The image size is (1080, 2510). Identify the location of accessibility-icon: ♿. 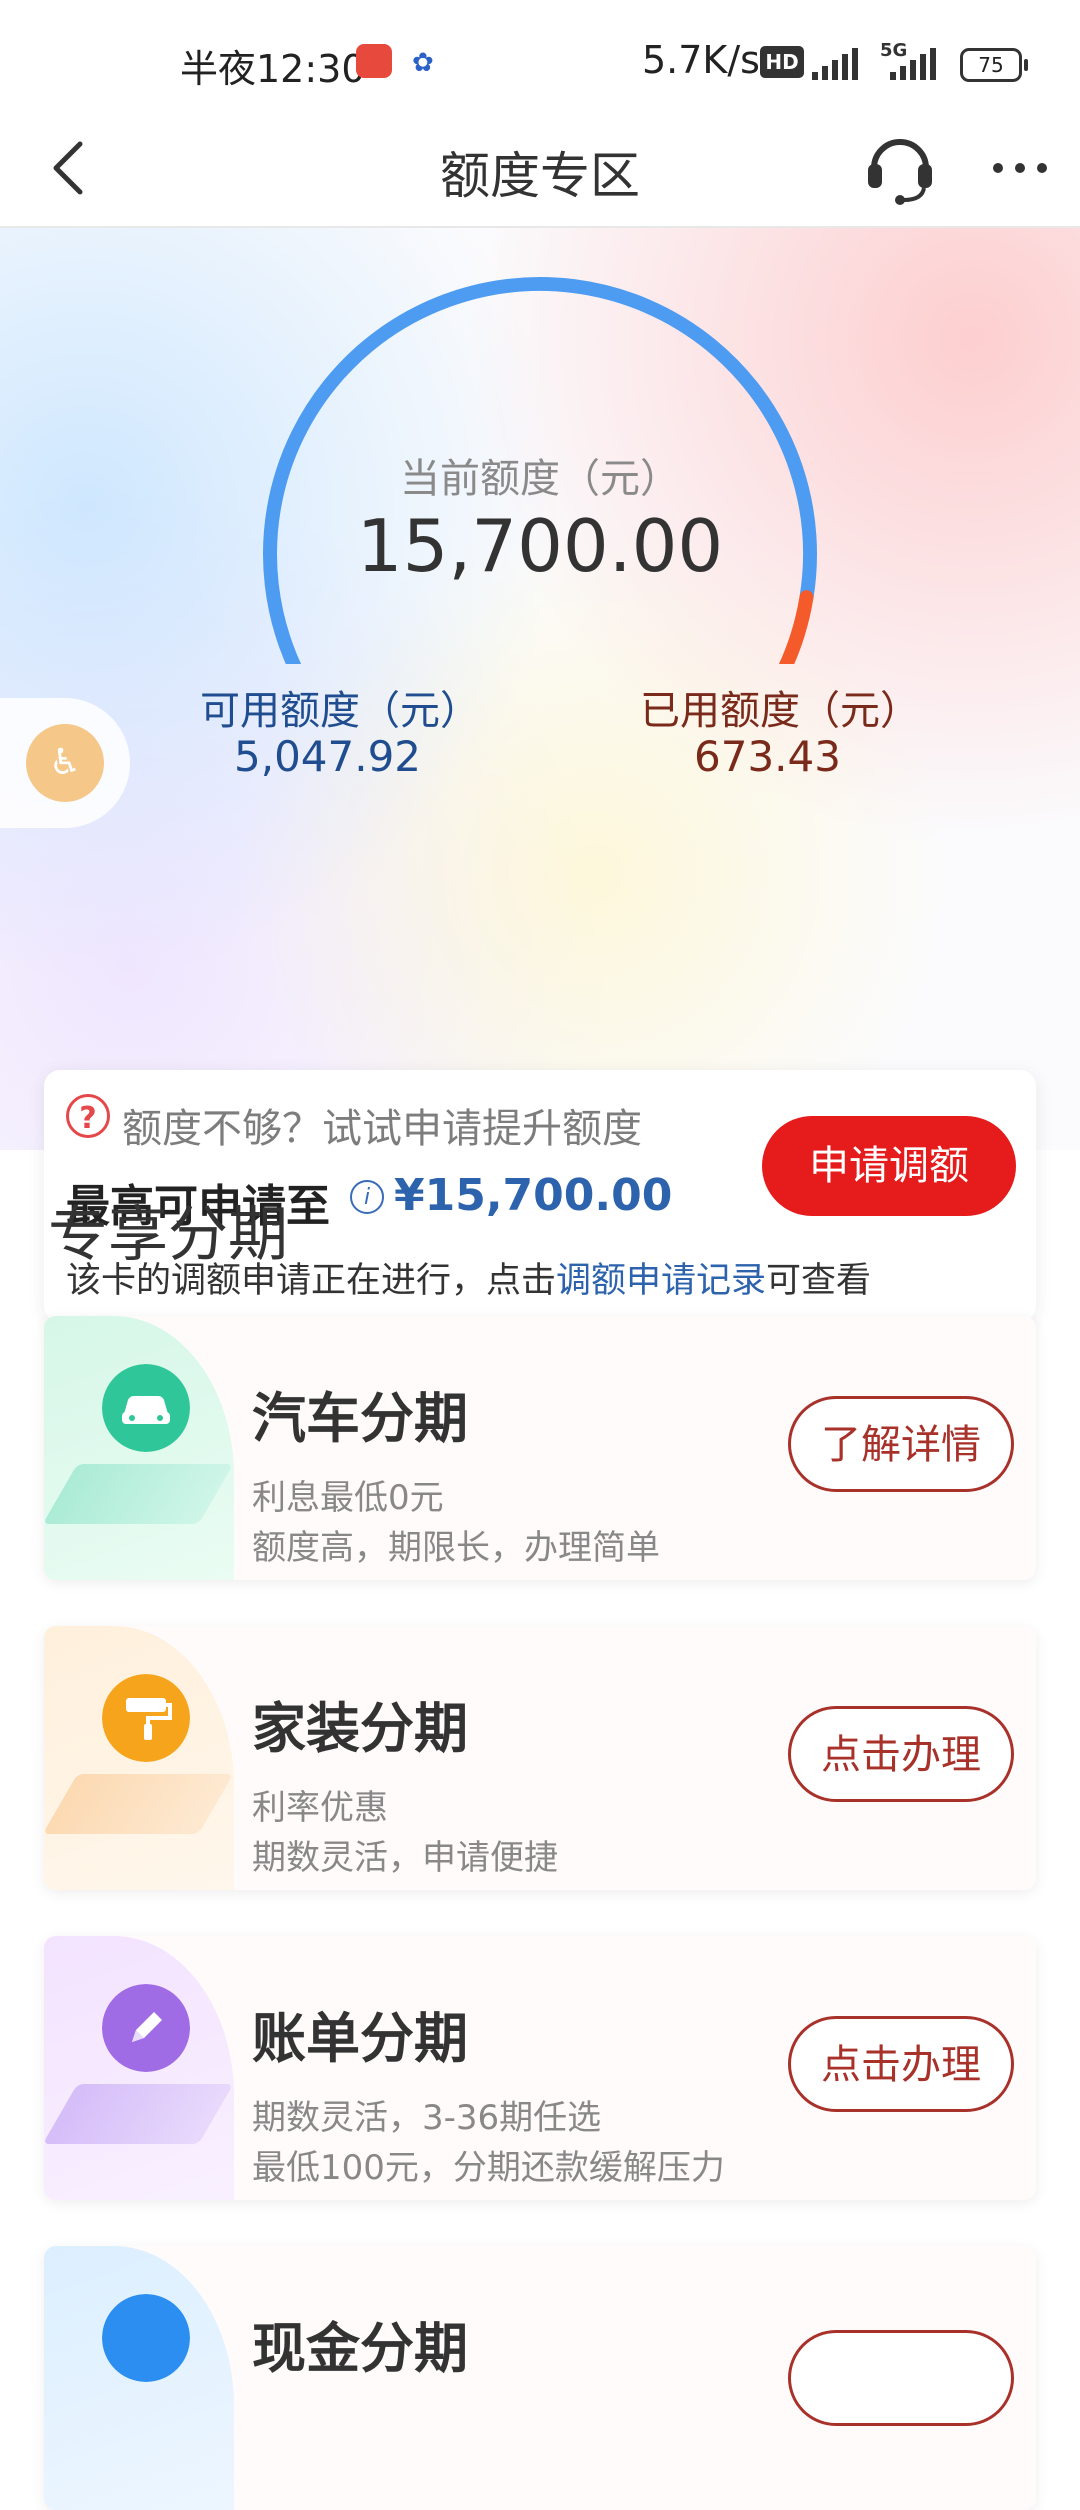
(65, 763).